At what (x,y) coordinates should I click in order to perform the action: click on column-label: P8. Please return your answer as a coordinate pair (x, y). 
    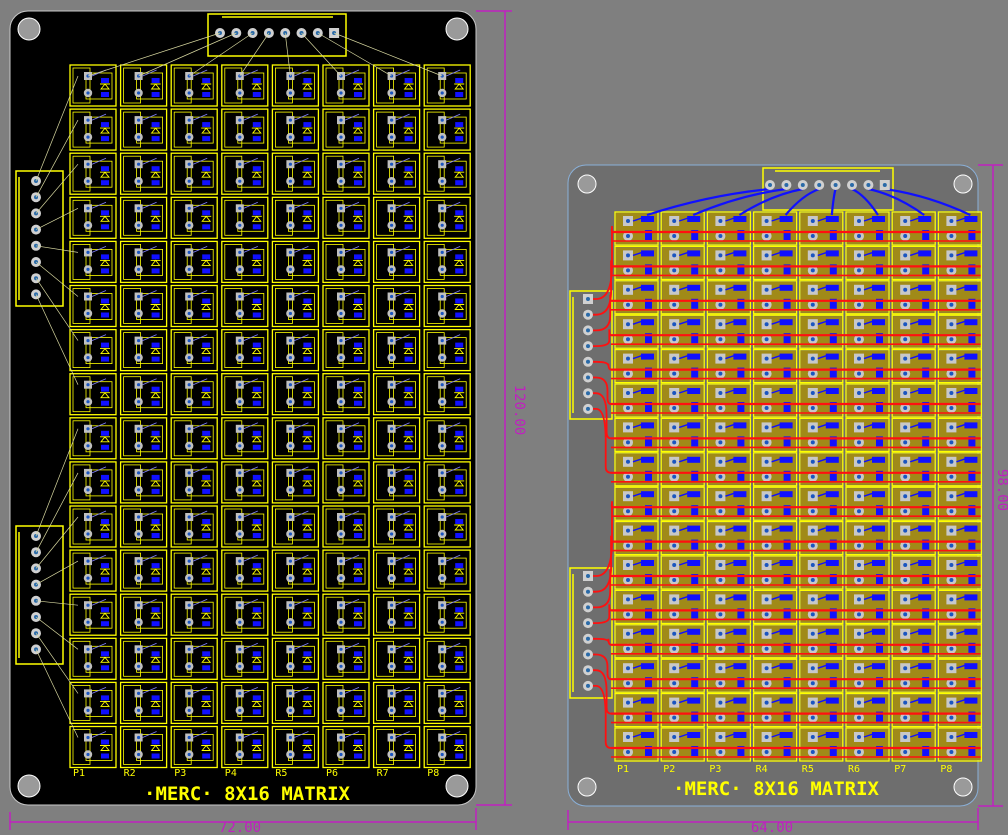
    Looking at the image, I should click on (946, 769).